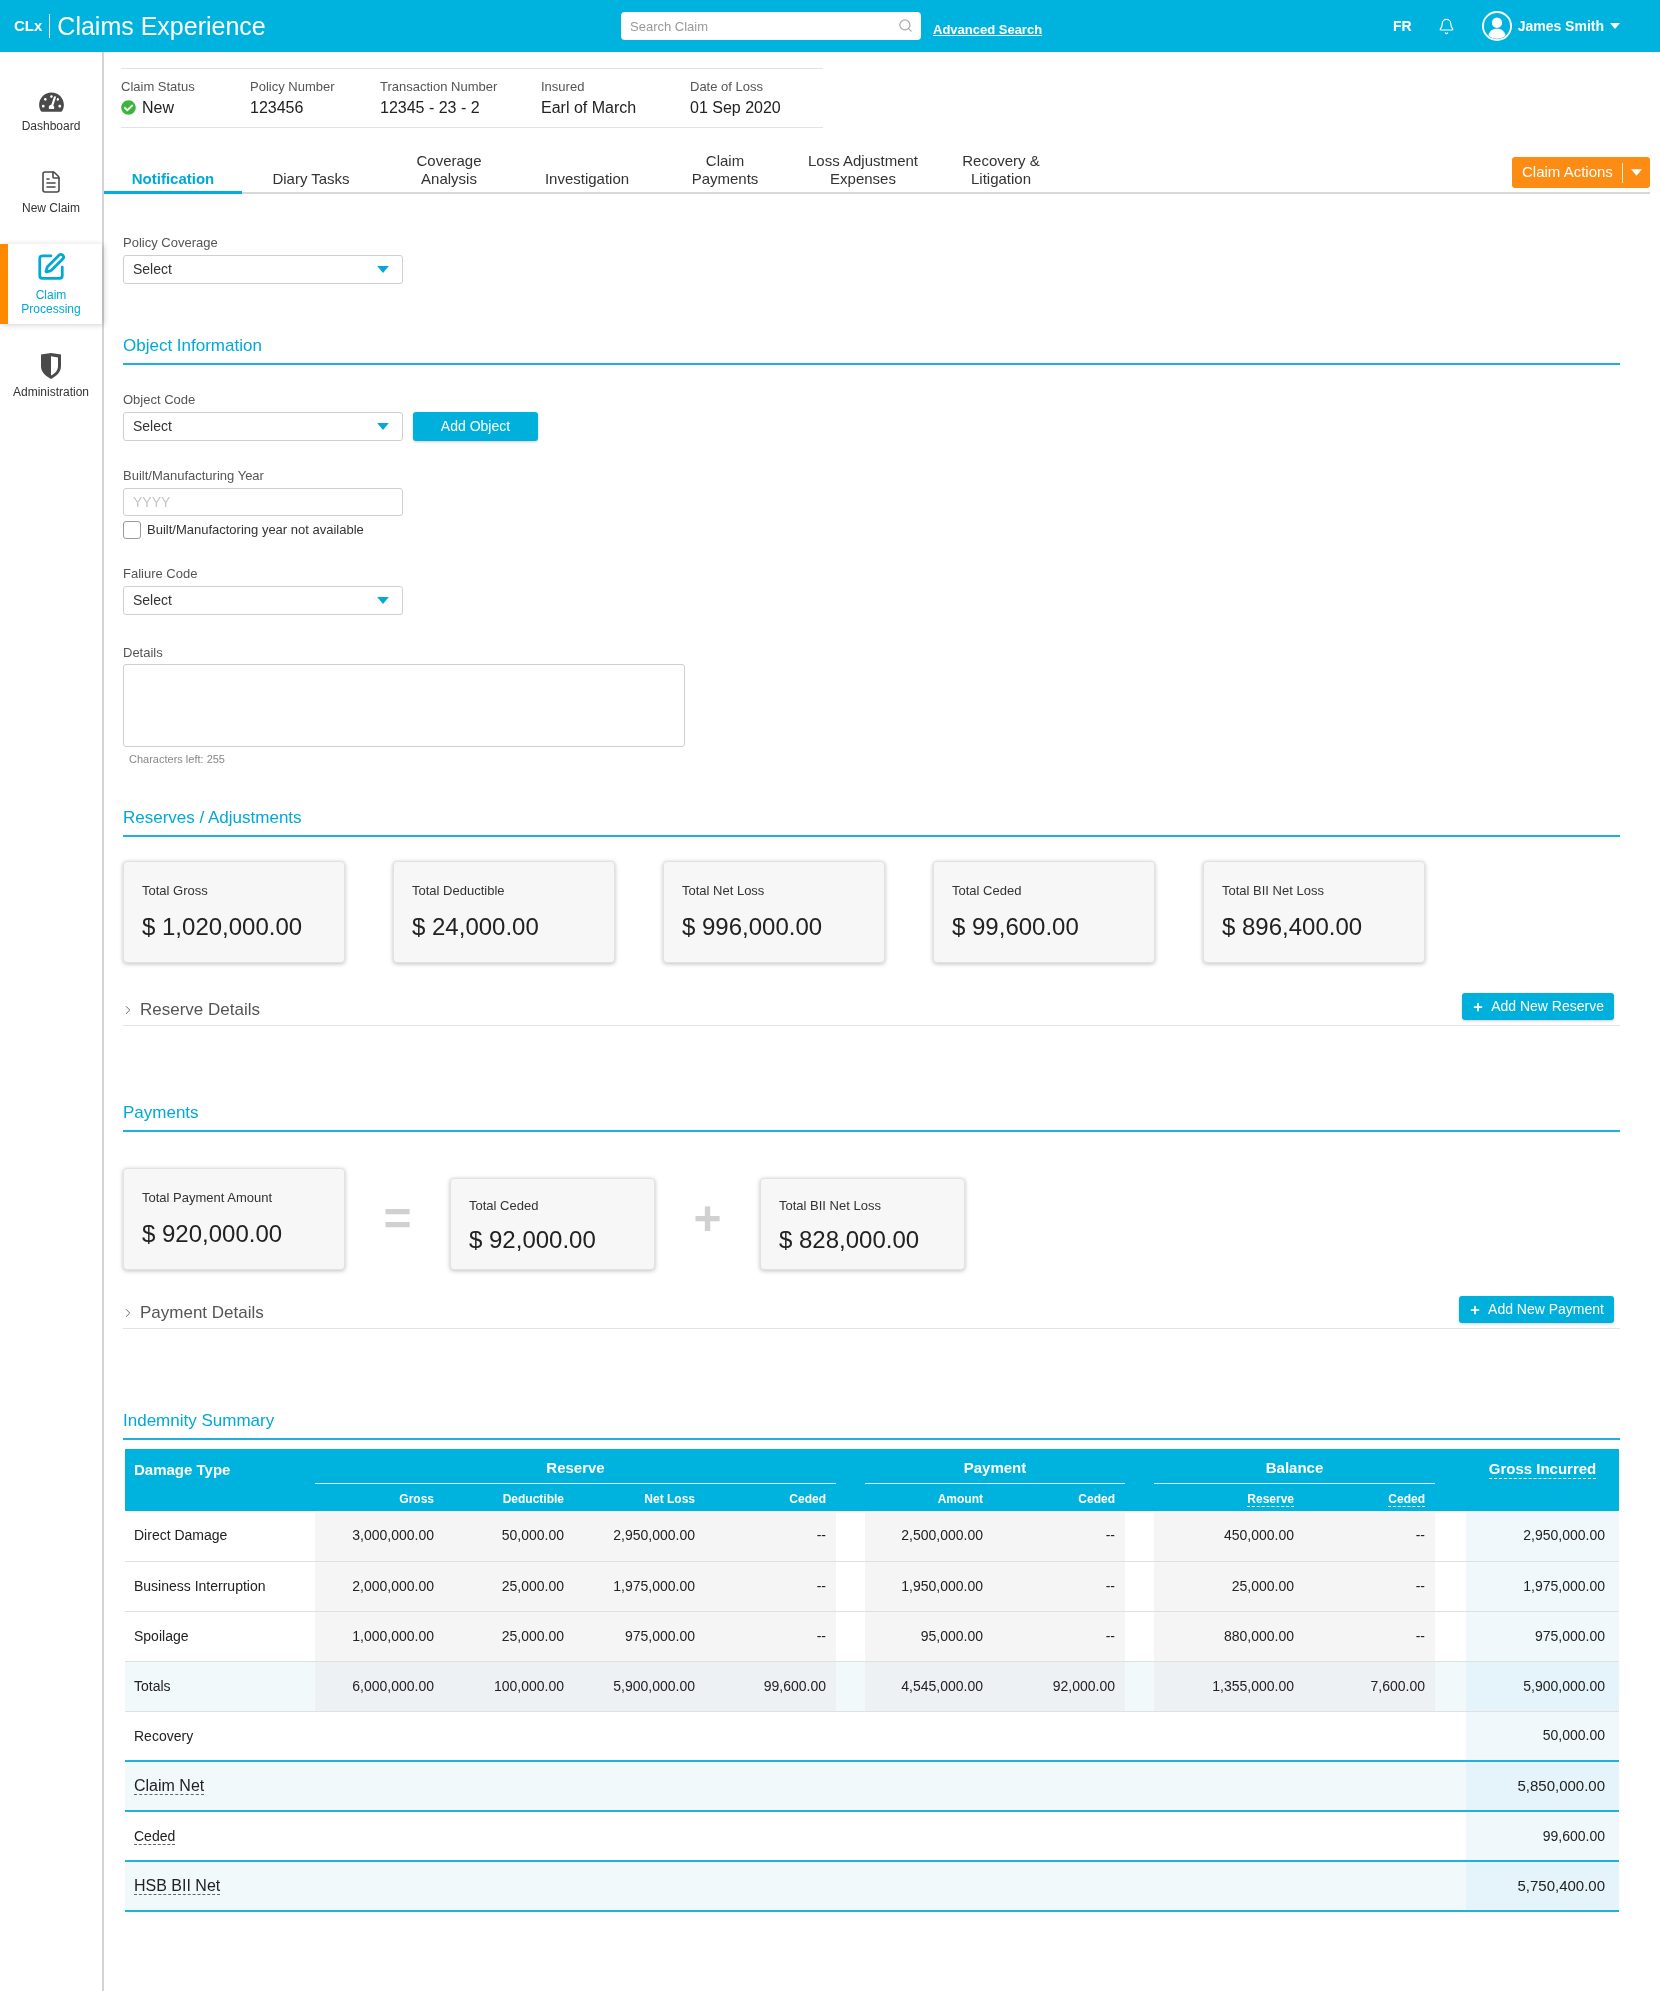 This screenshot has width=1660, height=1991. What do you see at coordinates (1295, 1471) in the screenshot?
I see `column-group-header: Balance` at bounding box center [1295, 1471].